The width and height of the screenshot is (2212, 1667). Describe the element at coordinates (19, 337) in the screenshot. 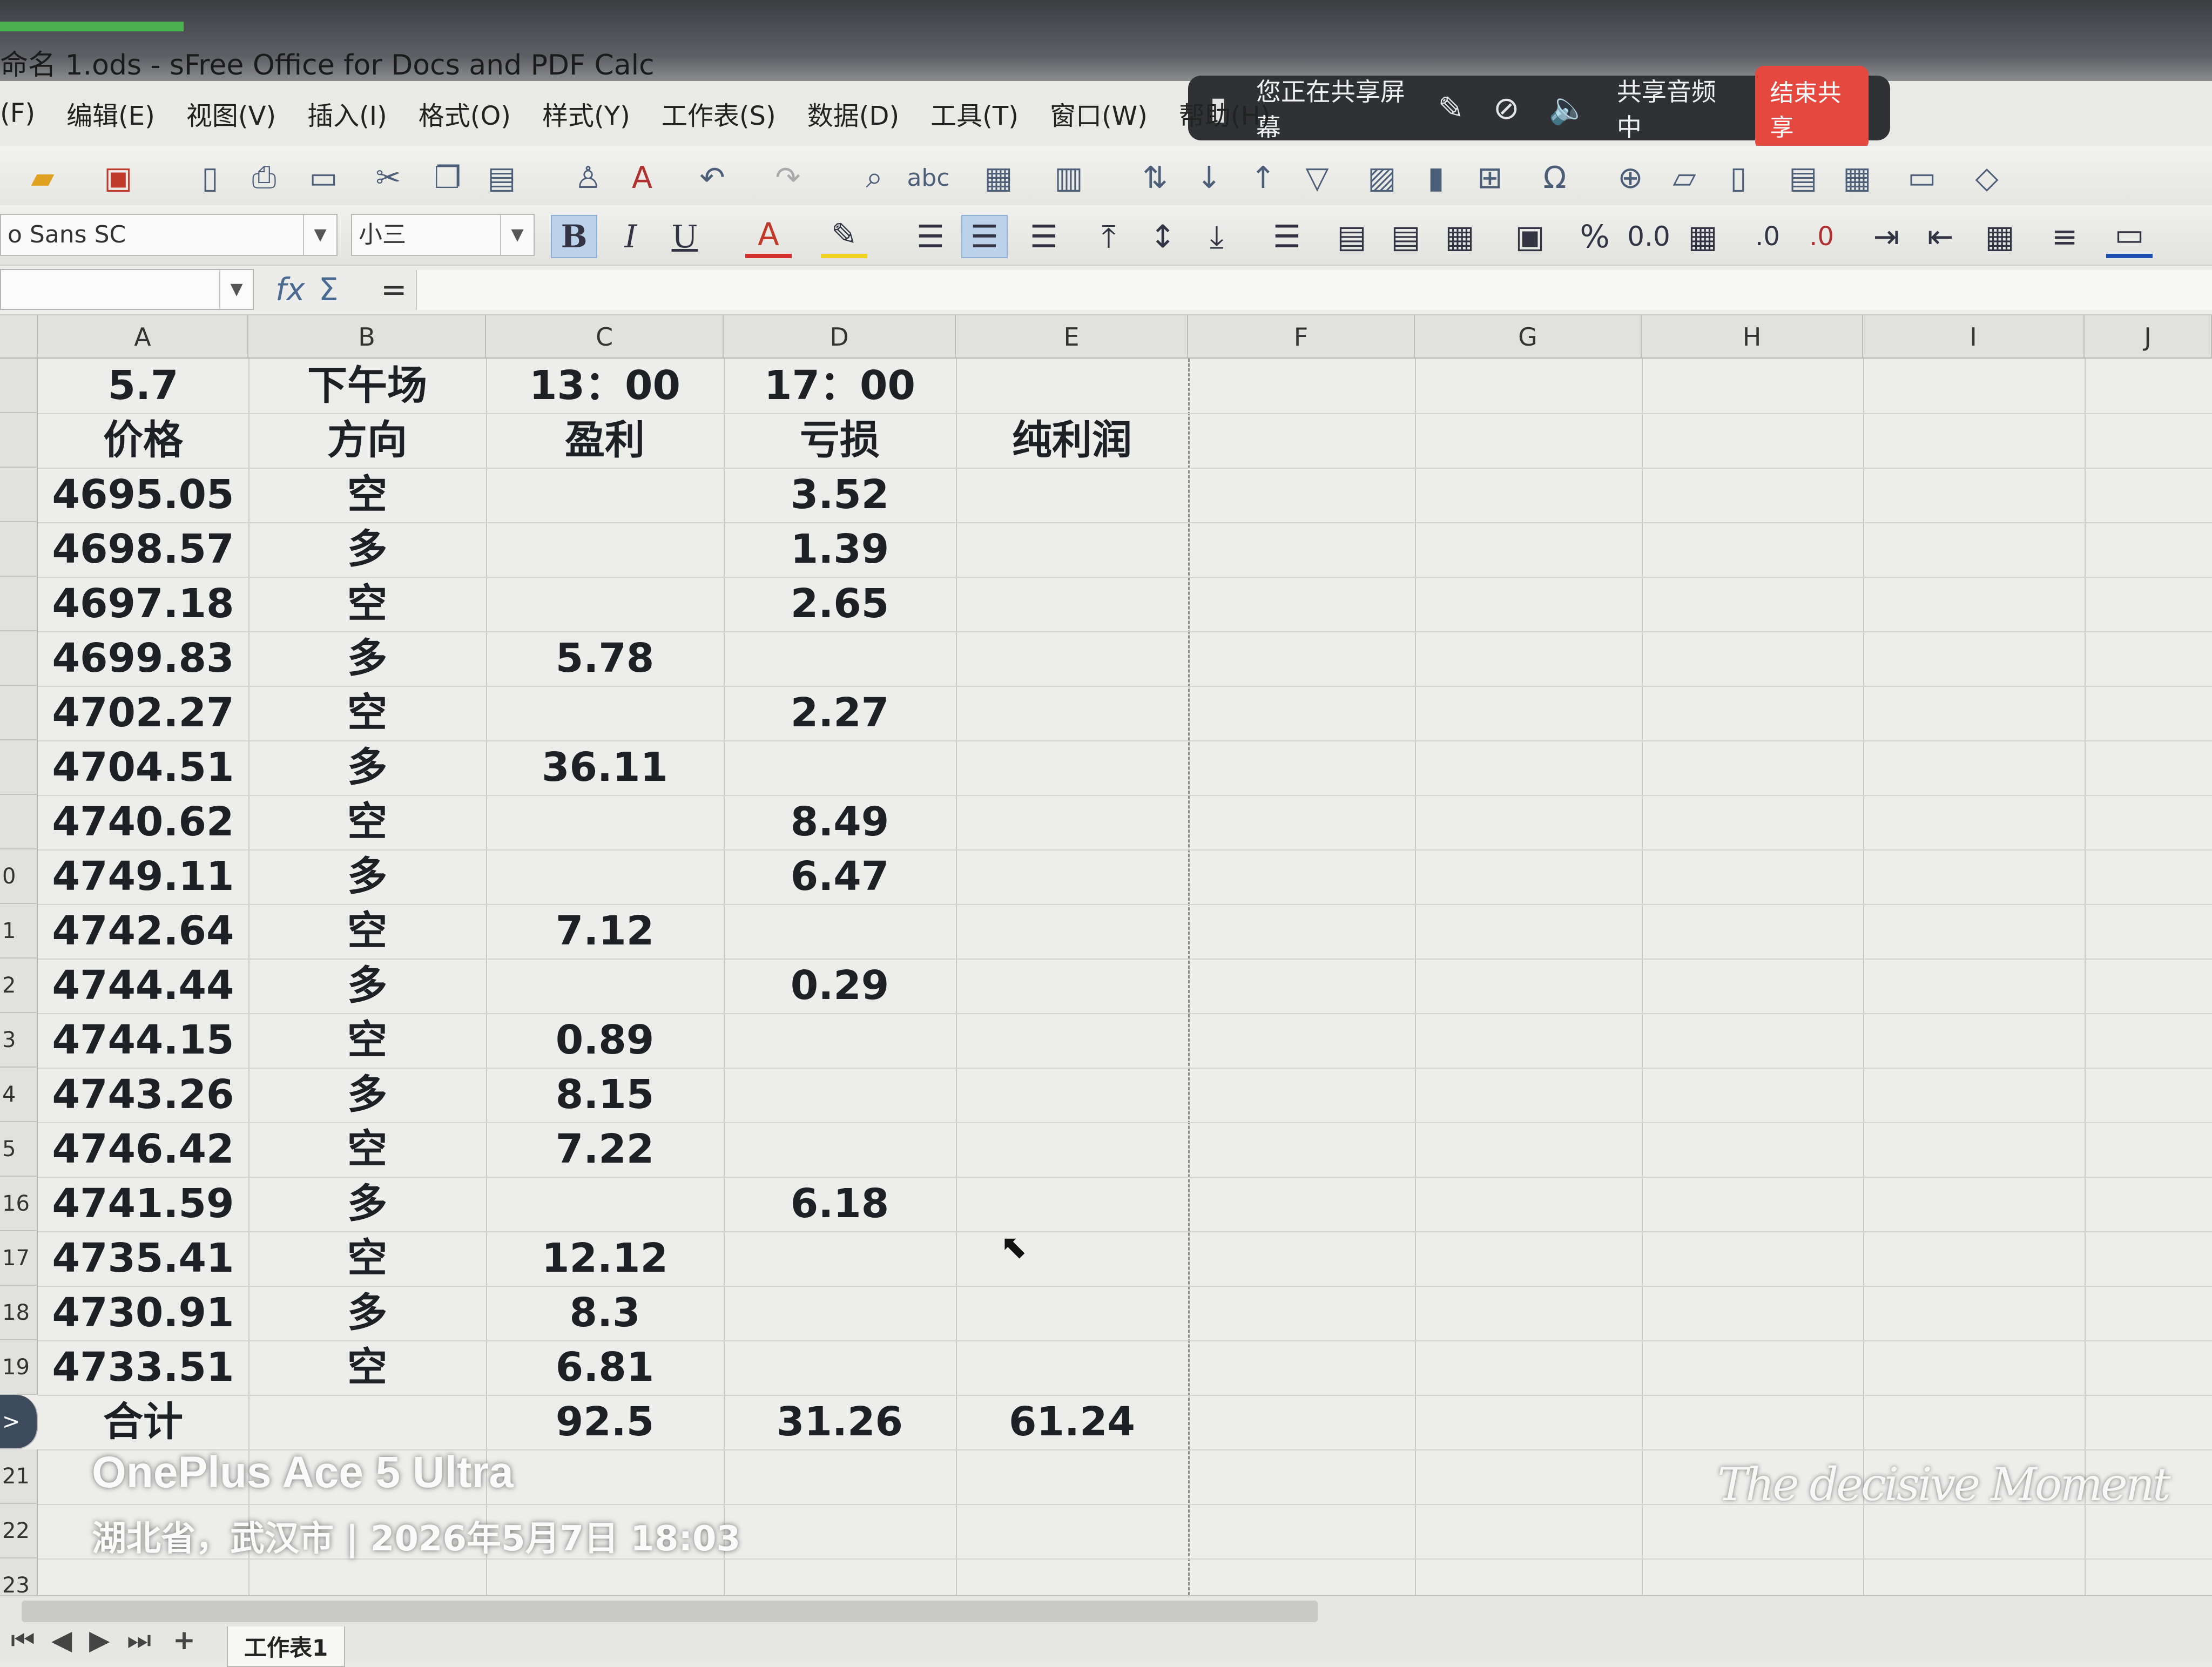

I see `select-all-corner` at that location.